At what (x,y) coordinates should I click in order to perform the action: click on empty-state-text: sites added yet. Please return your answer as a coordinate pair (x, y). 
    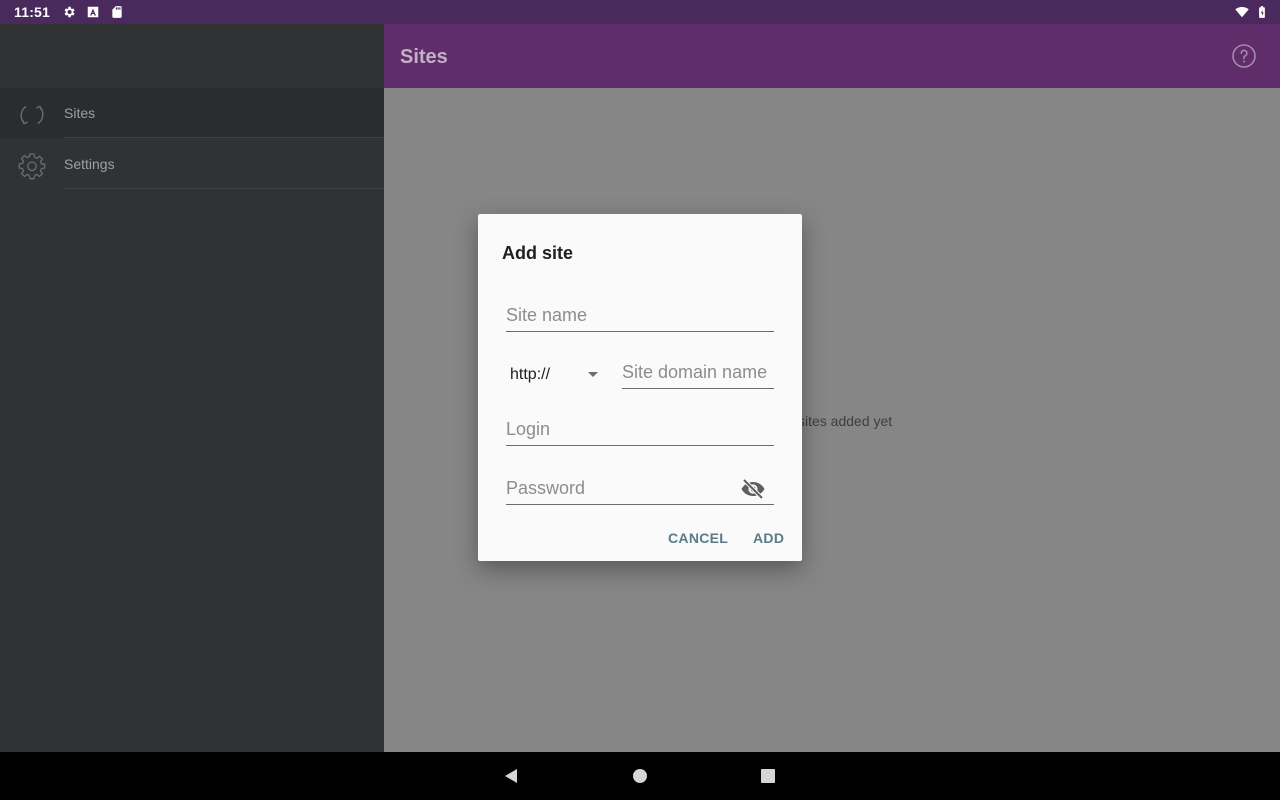
    Looking at the image, I should click on (845, 421).